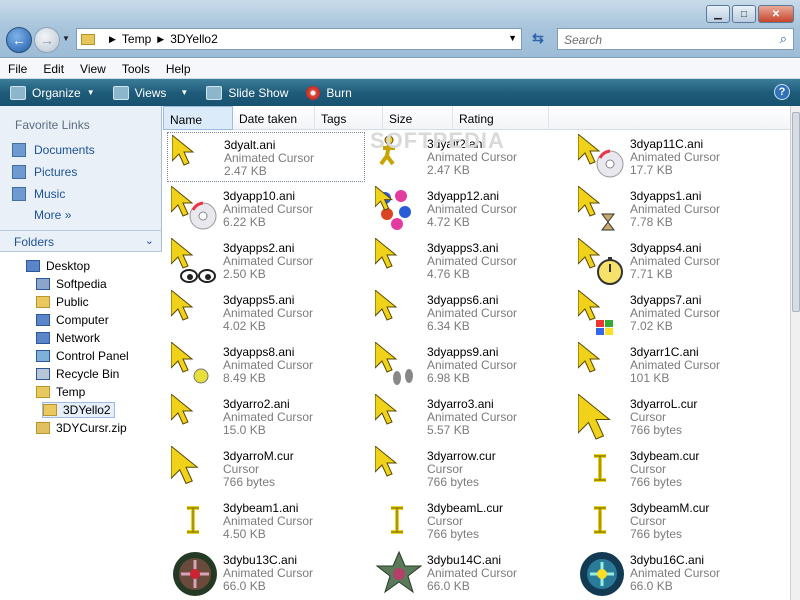 The height and width of the screenshot is (600, 800). I want to click on views-label: Views, so click(150, 92).